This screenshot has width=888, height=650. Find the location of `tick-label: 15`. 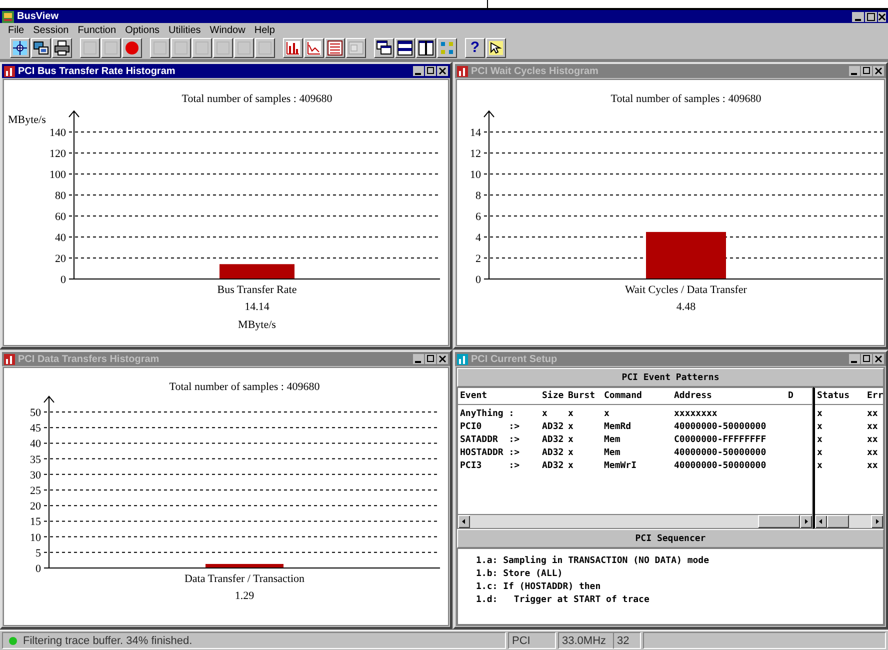

tick-label: 15 is located at coordinates (35, 522).